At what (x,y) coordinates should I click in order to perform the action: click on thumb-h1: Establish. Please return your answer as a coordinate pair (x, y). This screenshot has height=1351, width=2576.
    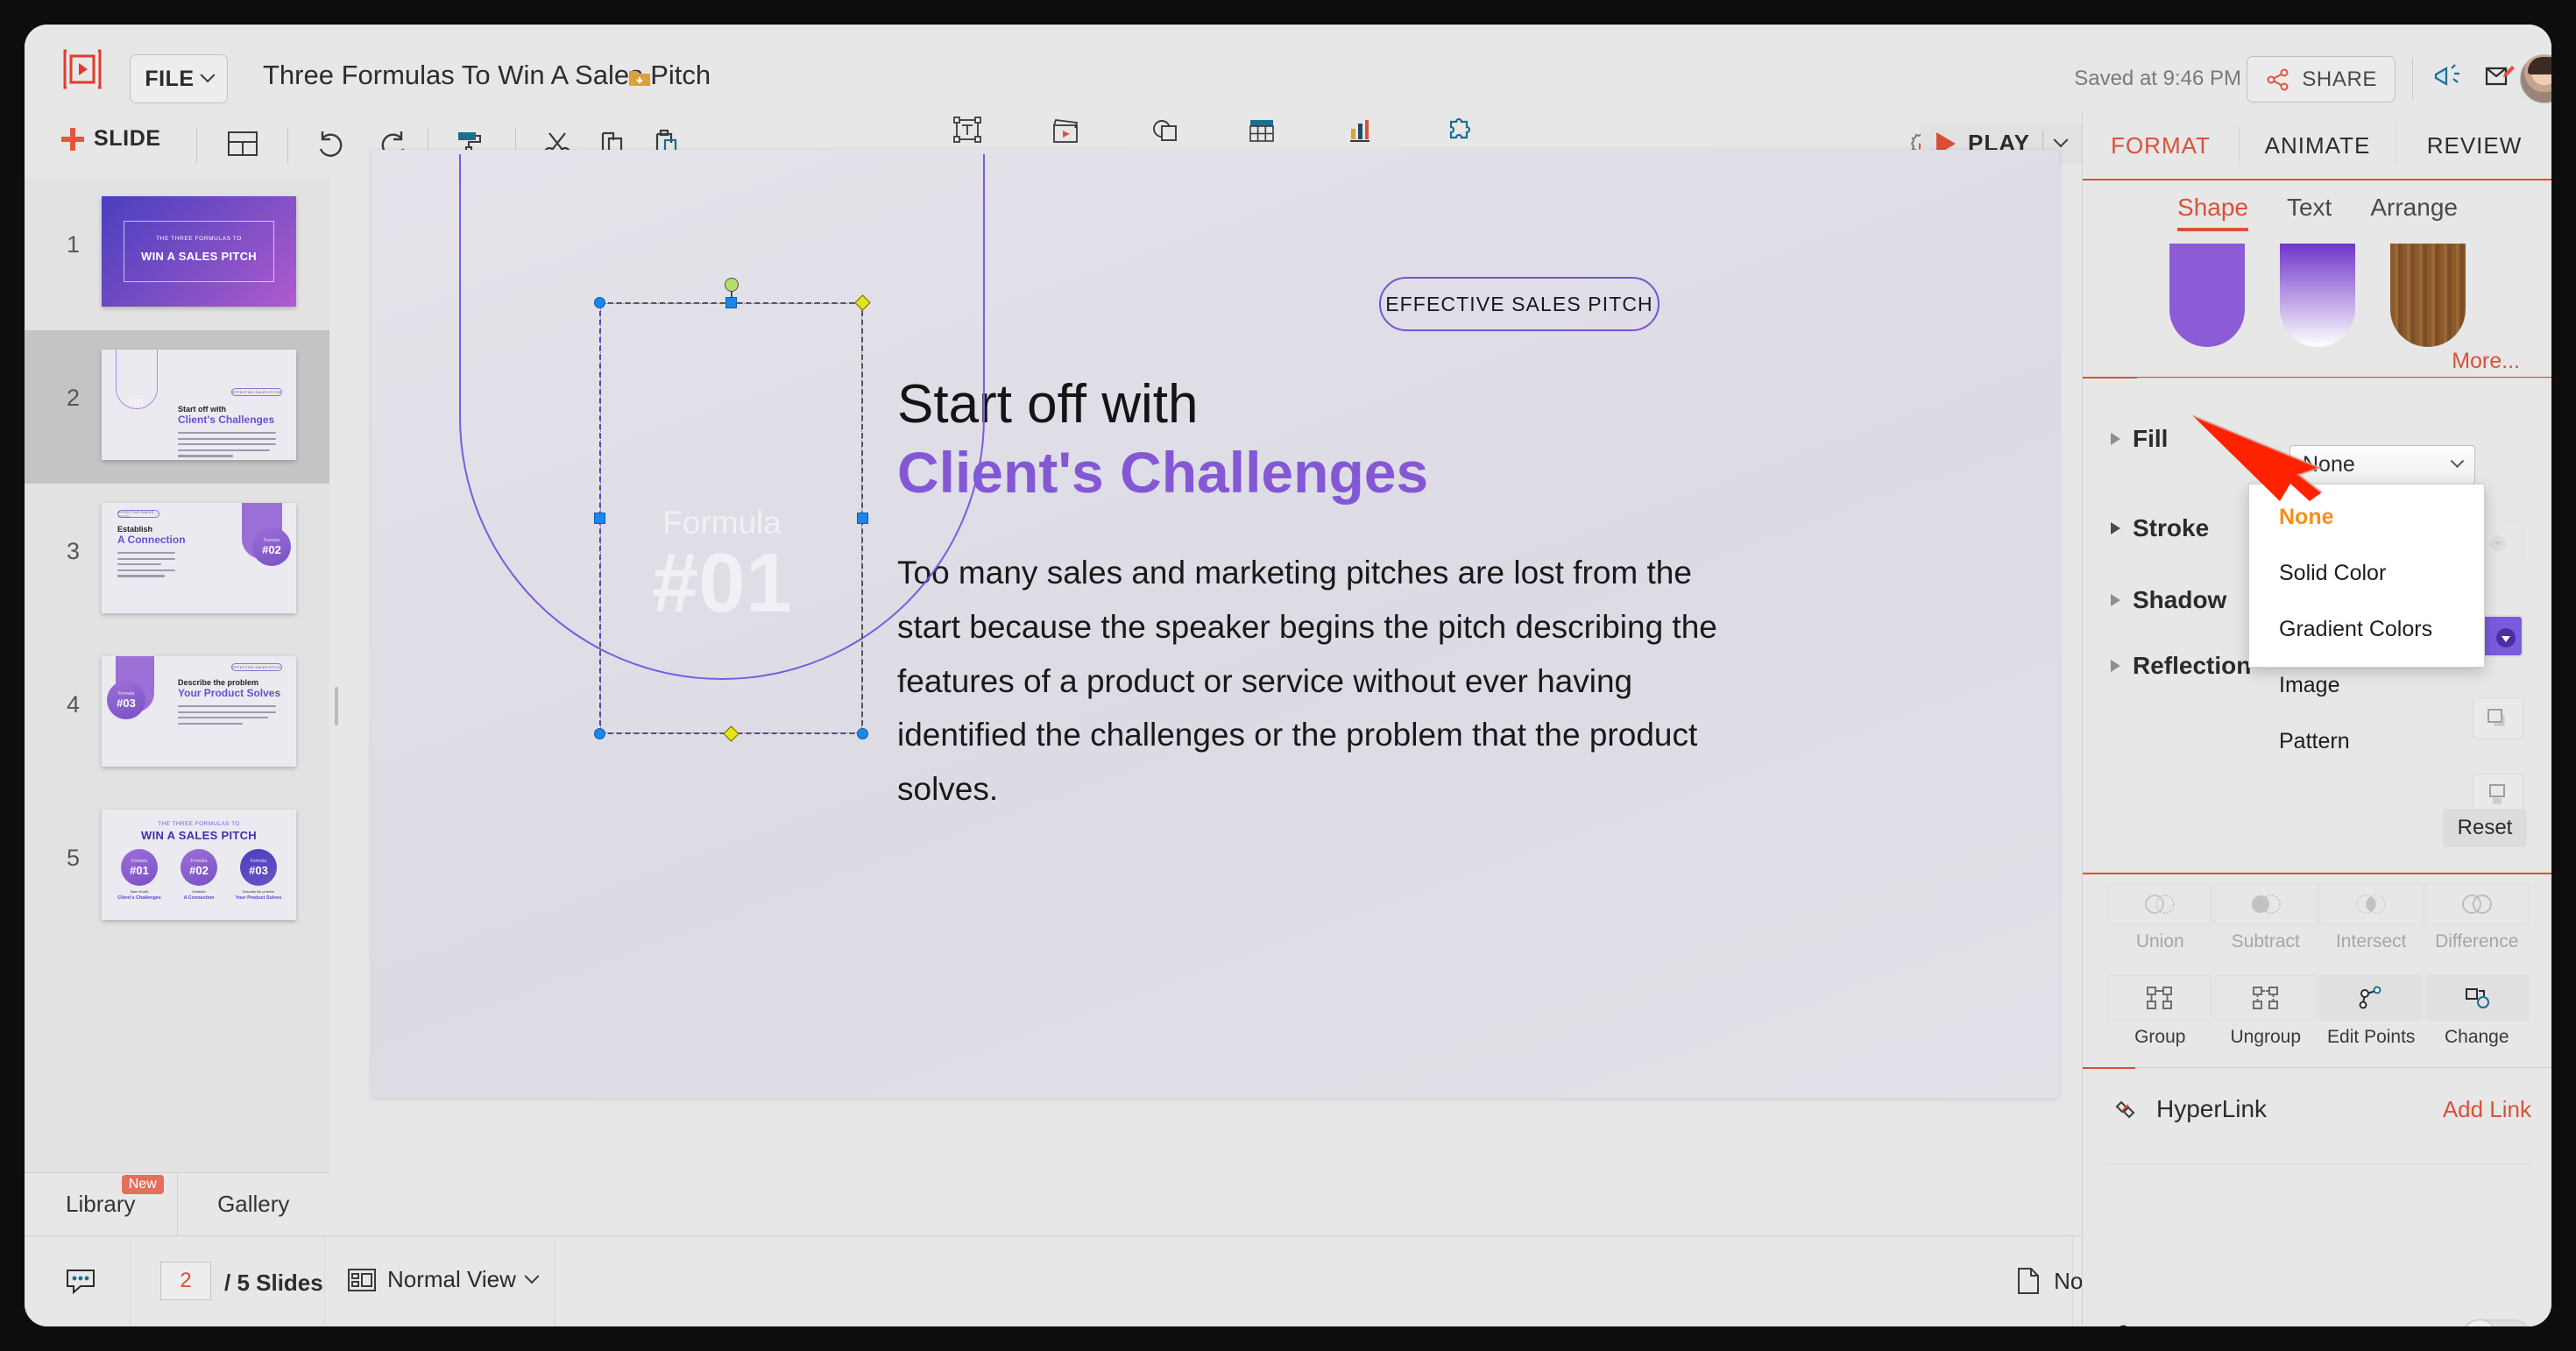
    Looking at the image, I should click on (135, 529).